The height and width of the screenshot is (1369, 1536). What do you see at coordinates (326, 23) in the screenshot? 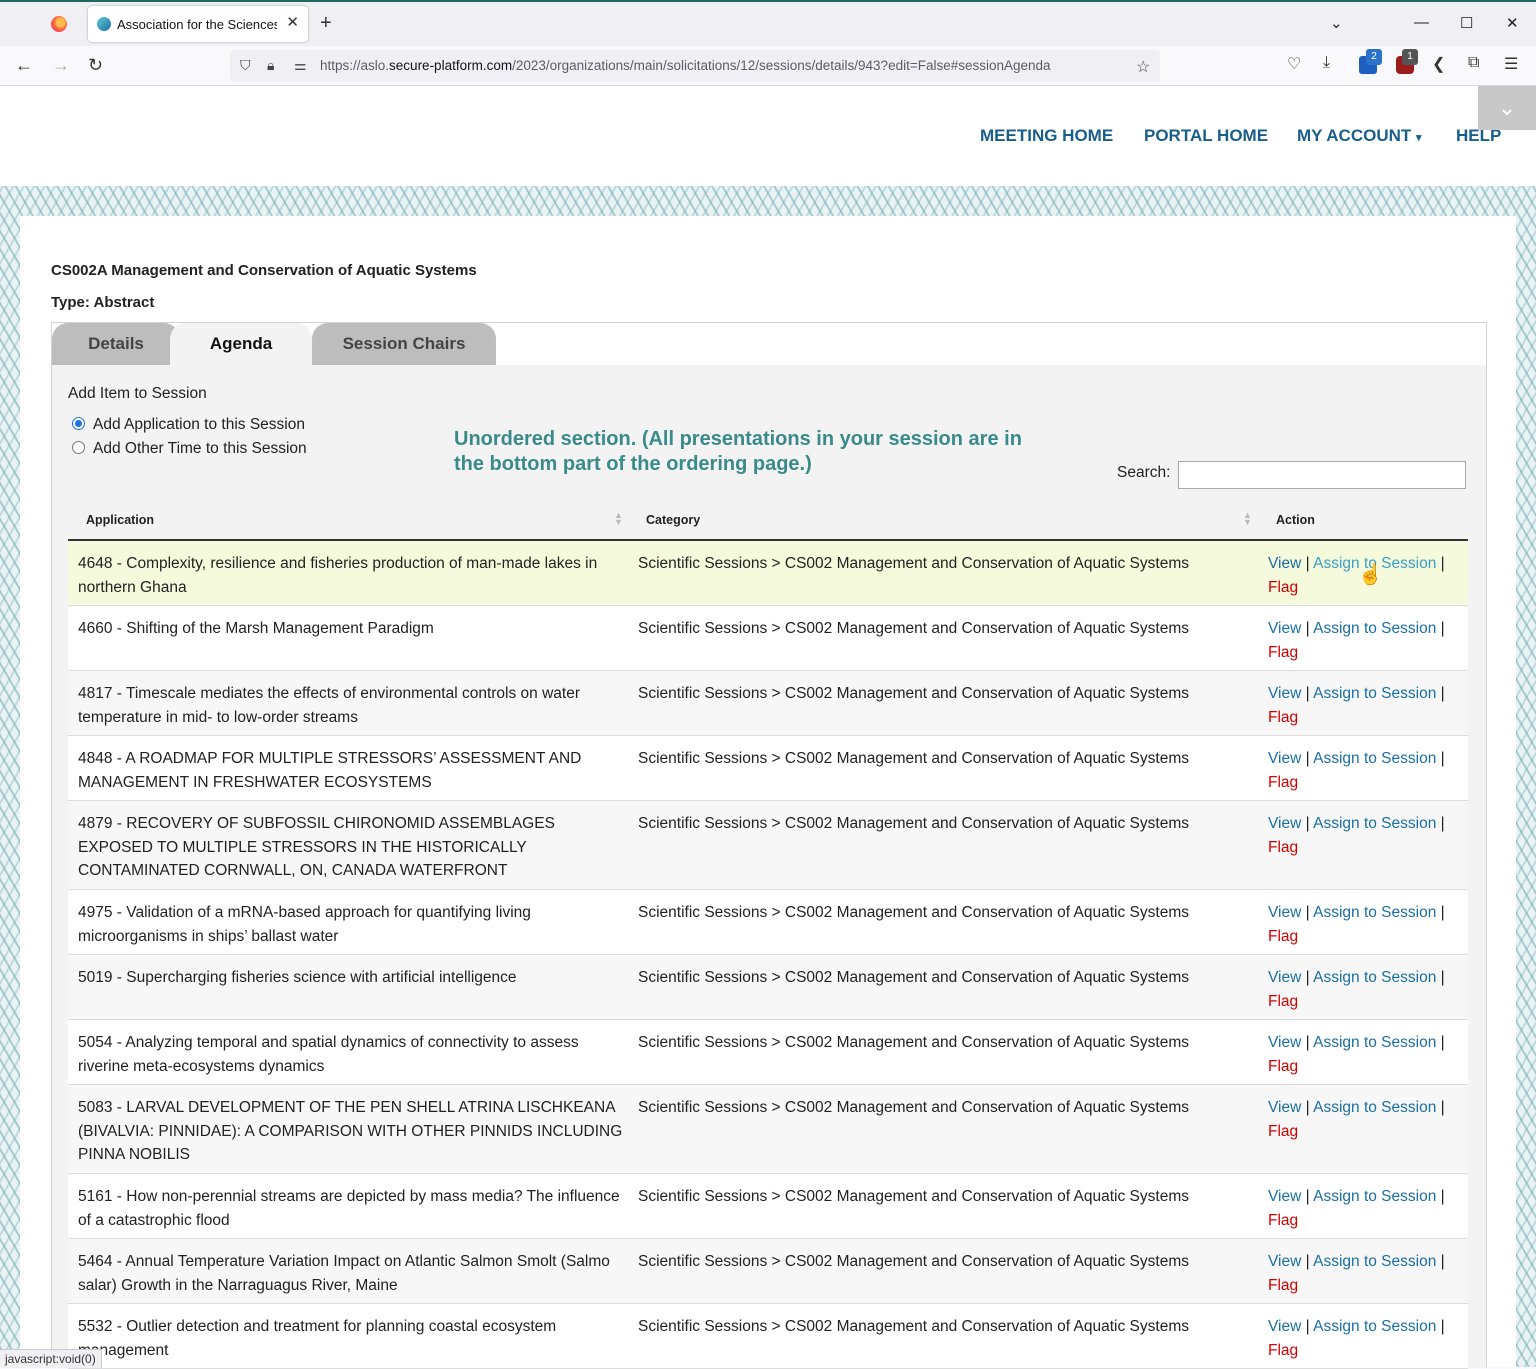
I see `new-tab-icon: +` at bounding box center [326, 23].